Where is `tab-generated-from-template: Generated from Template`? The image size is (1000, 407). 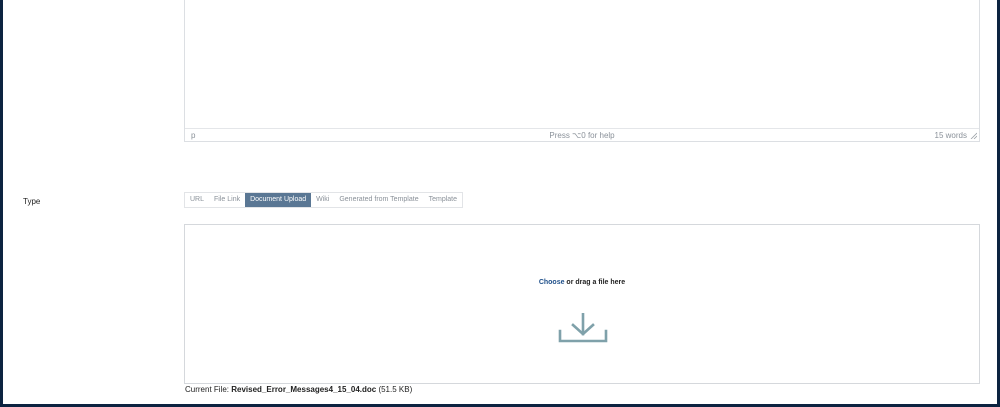
tab-generated-from-template: Generated from Template is located at coordinates (378, 200).